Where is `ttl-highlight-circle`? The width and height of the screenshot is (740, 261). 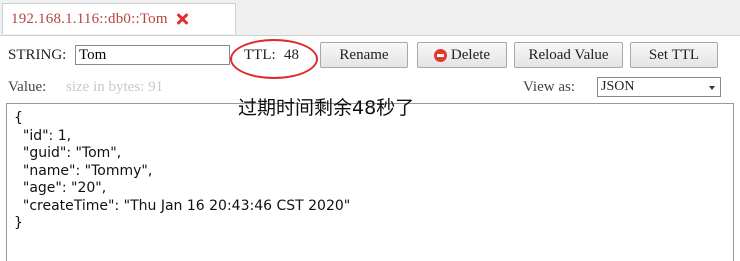 ttl-highlight-circle is located at coordinates (274, 59).